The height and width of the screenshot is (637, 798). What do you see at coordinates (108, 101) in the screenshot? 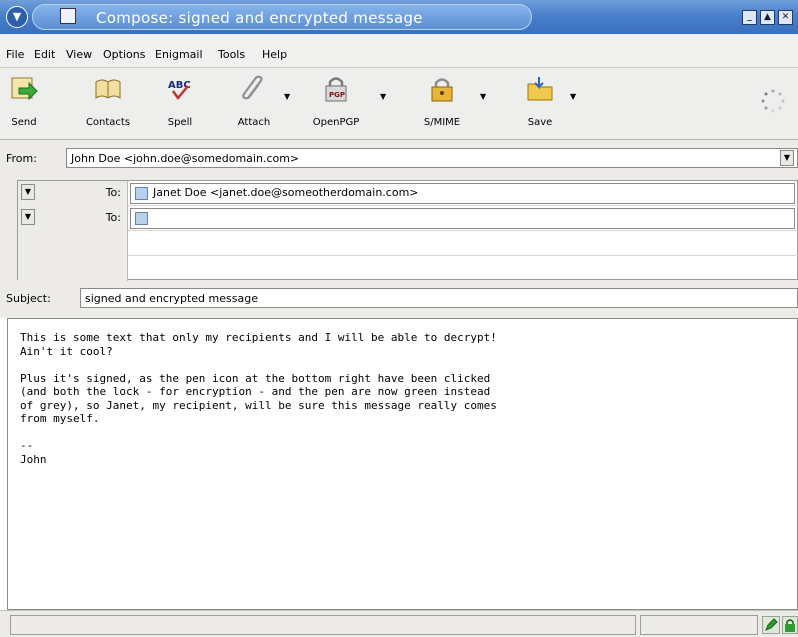
I see `contacts-button: Contacts` at bounding box center [108, 101].